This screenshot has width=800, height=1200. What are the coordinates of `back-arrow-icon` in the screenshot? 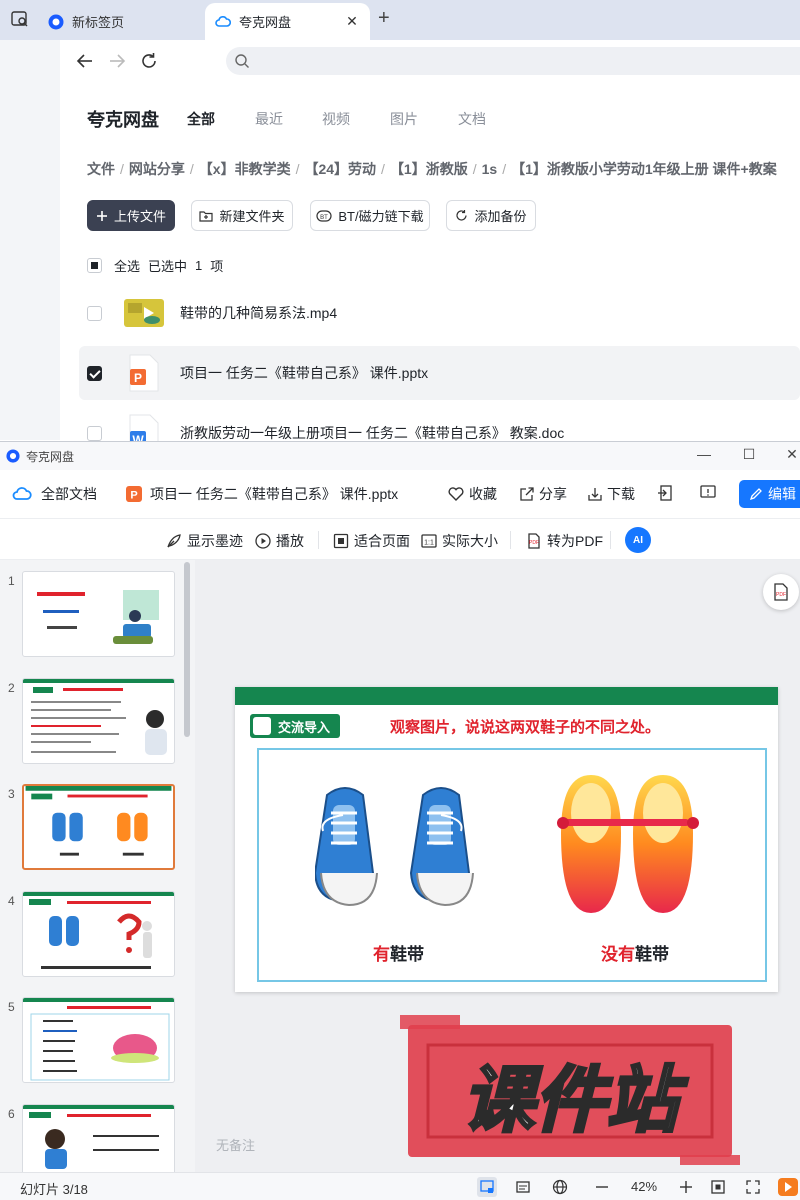 It's located at (85, 61).